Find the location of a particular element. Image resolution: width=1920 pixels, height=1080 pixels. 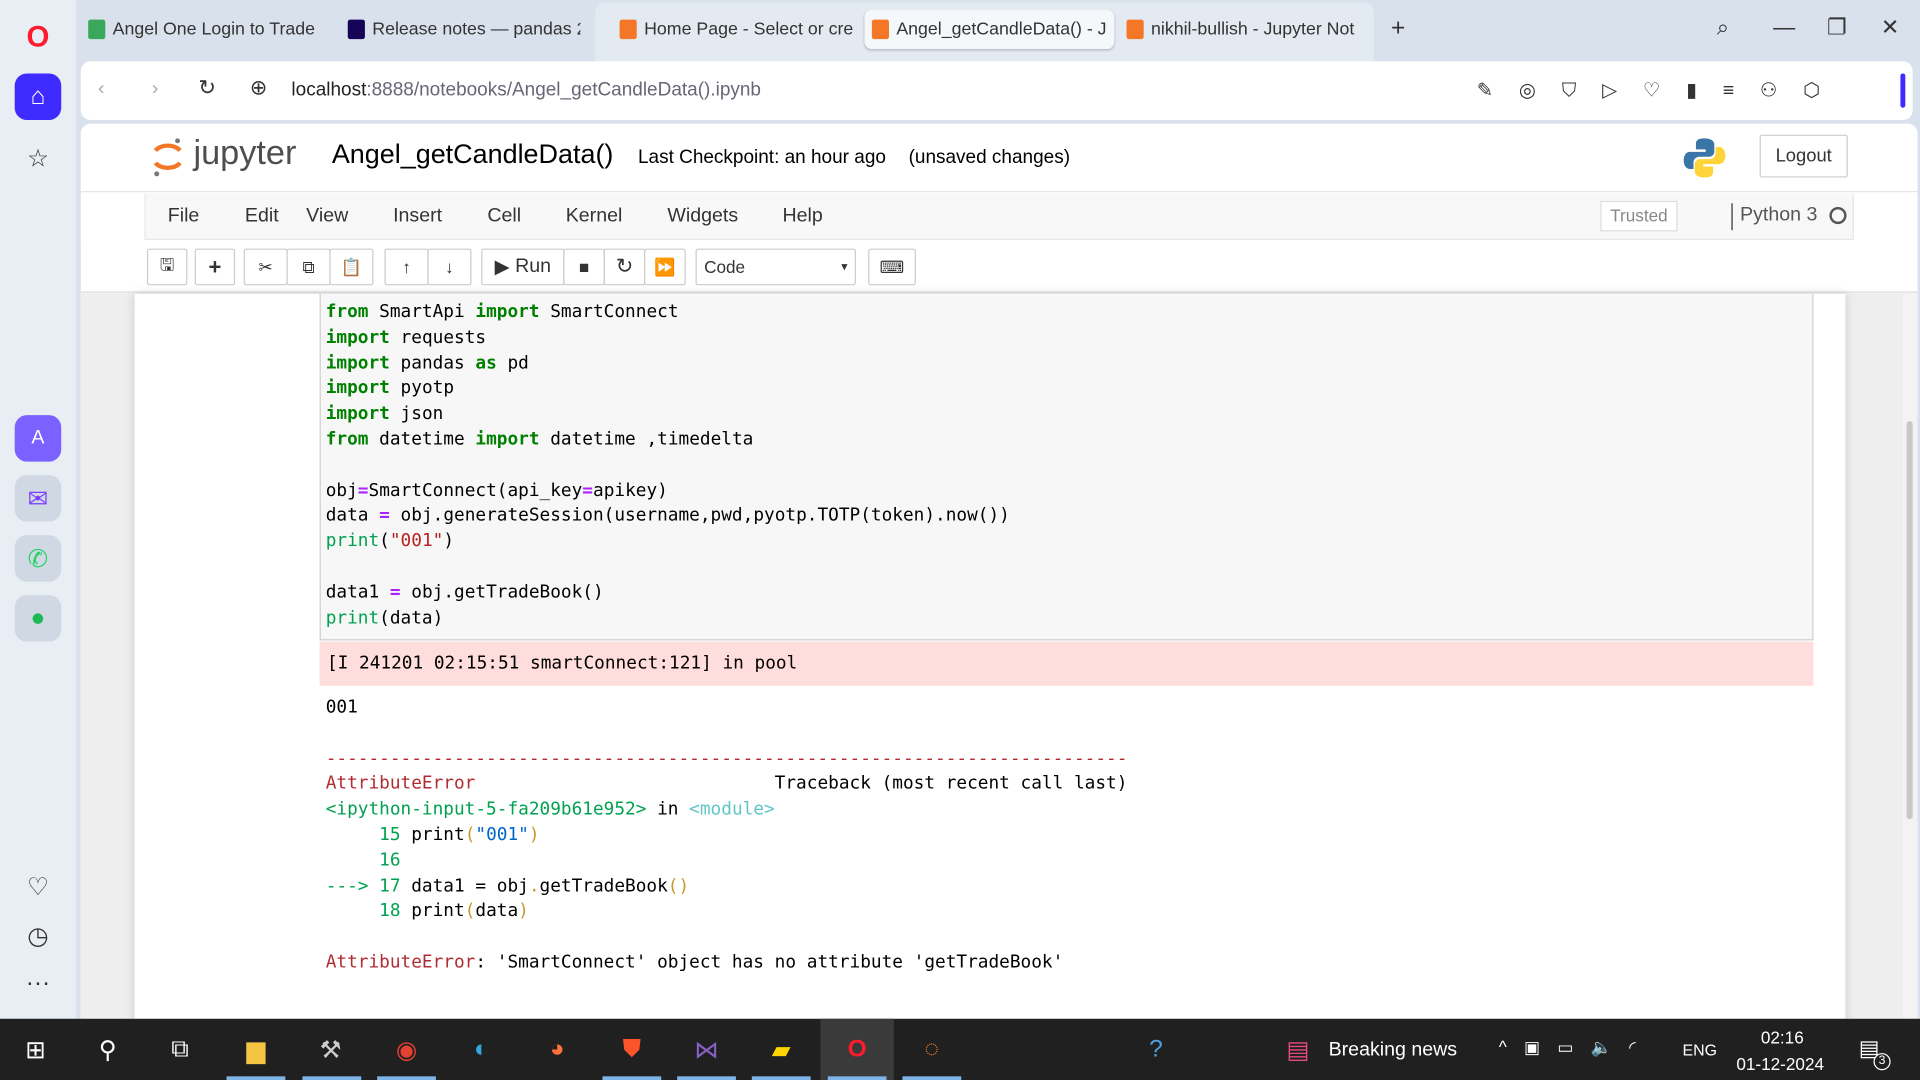

sticky-notes-icon: ▰ is located at coordinates (781, 1049).